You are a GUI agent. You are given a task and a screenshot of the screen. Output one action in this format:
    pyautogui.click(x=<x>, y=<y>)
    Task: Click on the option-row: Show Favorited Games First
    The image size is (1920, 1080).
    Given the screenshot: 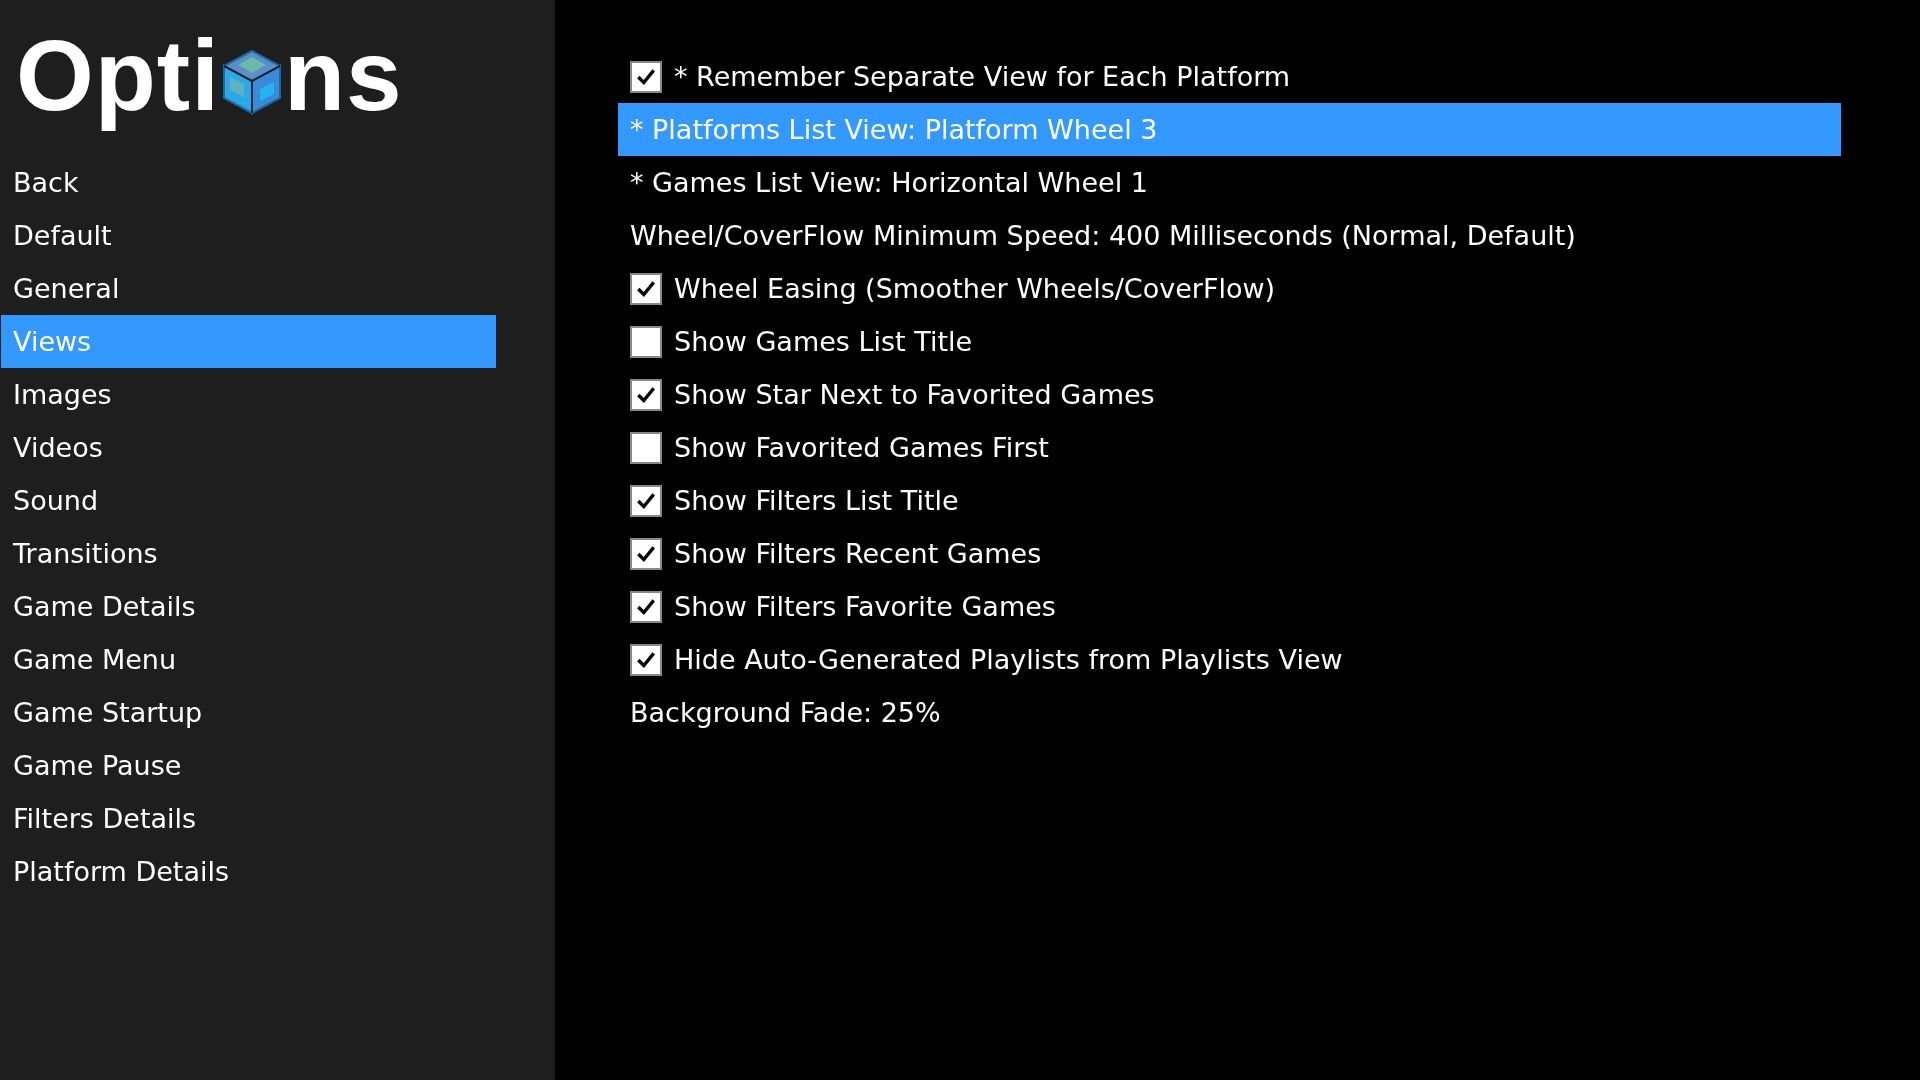 What is the action you would take?
    pyautogui.click(x=1229, y=447)
    